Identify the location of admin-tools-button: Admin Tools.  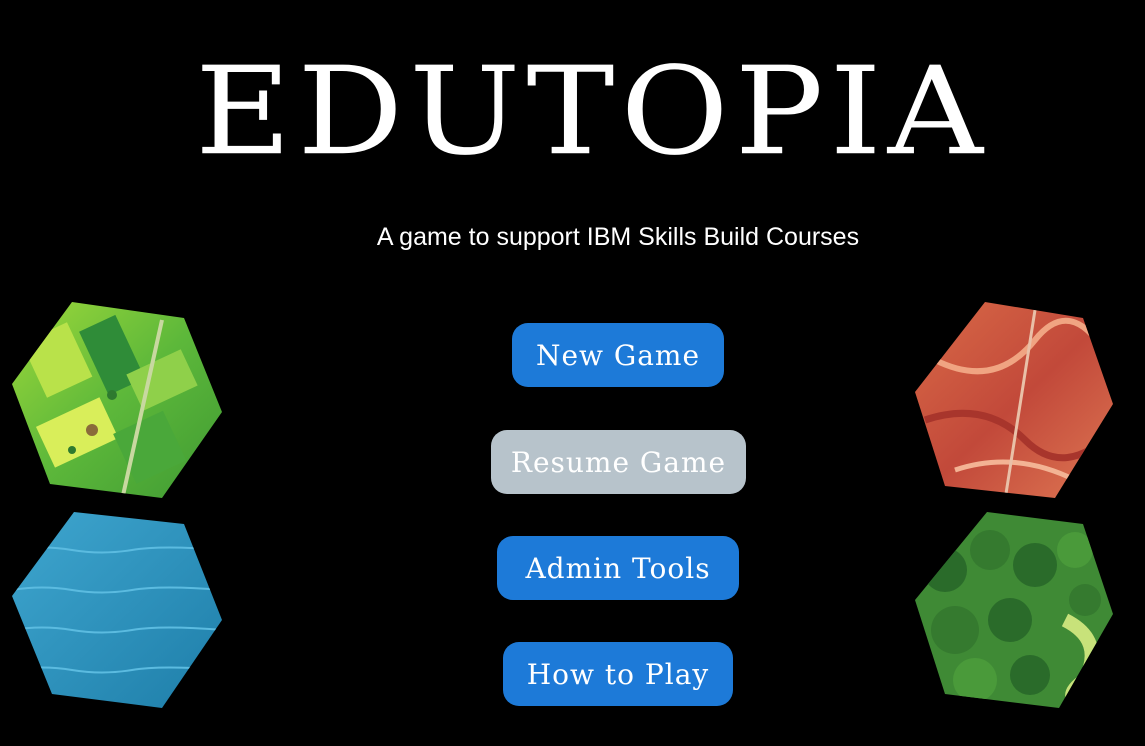
(618, 568).